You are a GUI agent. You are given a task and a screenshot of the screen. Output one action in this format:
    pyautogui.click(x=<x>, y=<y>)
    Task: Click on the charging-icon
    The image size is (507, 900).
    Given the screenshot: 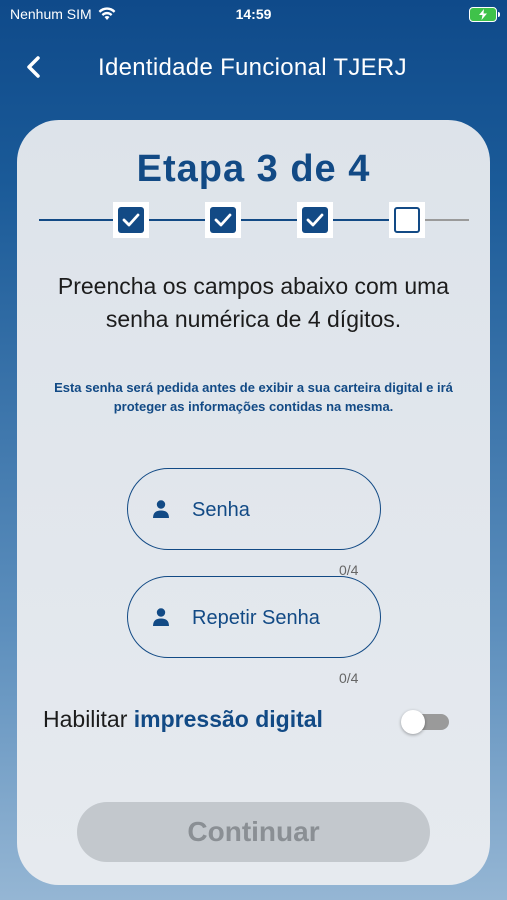 What is the action you would take?
    pyautogui.click(x=483, y=14)
    